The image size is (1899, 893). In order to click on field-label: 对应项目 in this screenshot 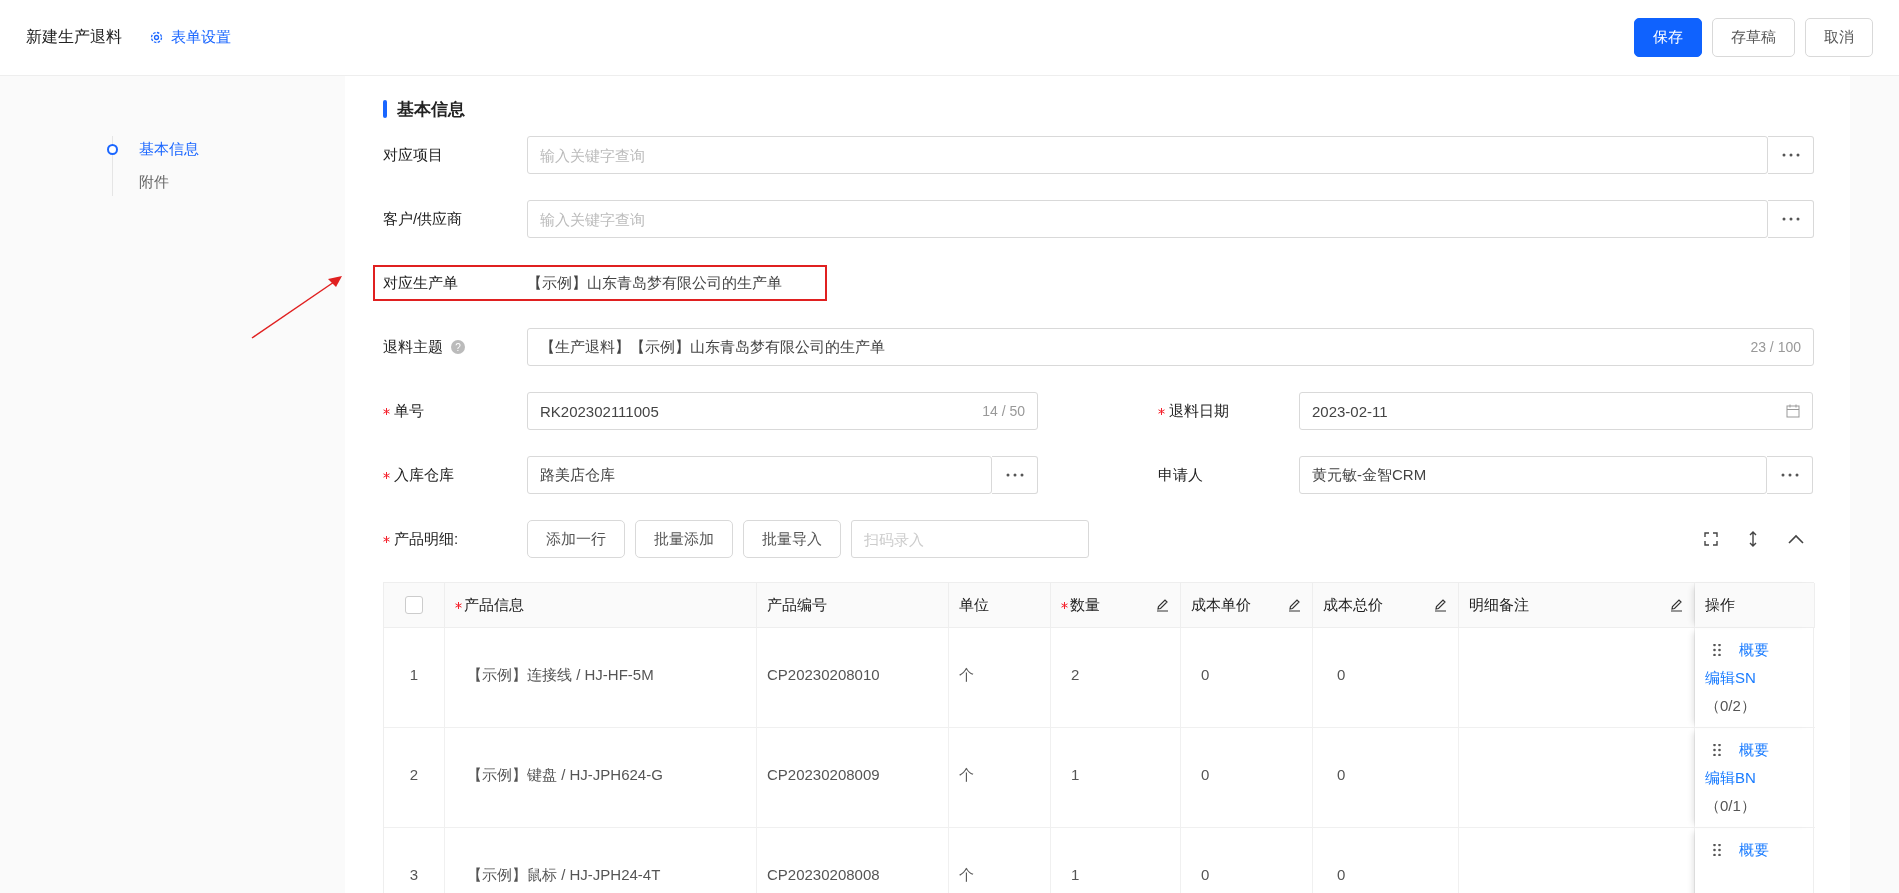, I will do `click(413, 155)`.